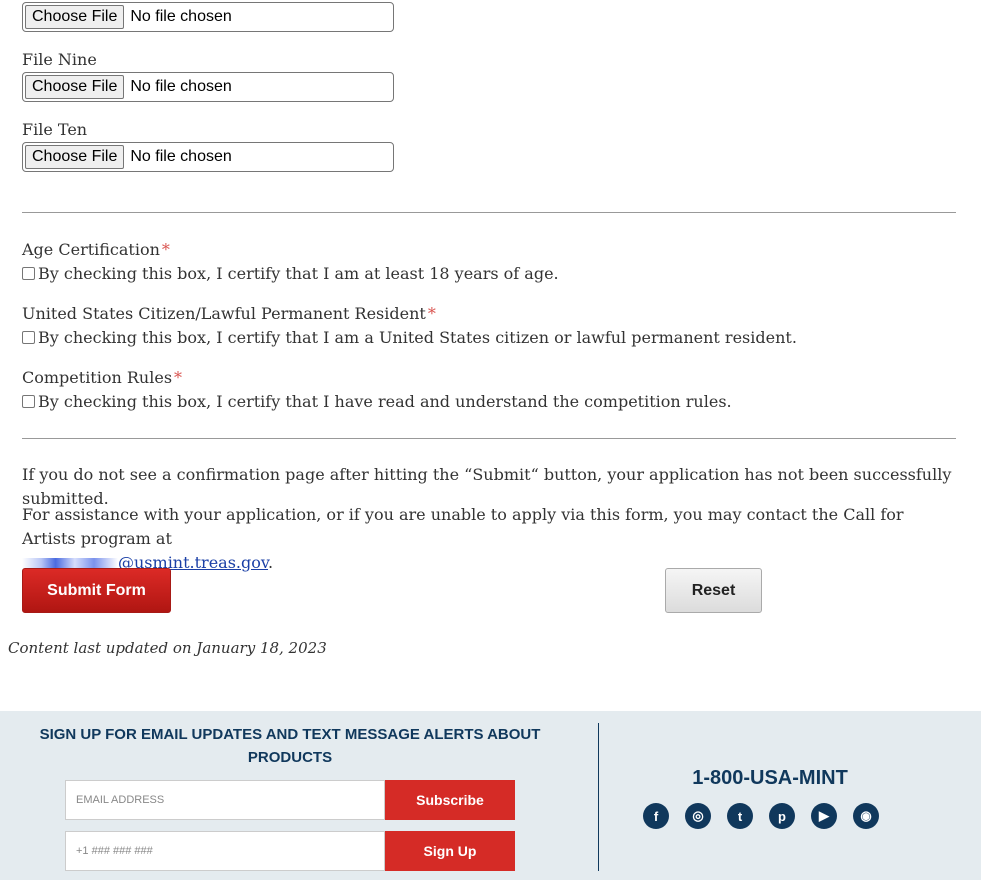  Describe the element at coordinates (28, 273) in the screenshot. I see `age-certification-checkbox` at that location.